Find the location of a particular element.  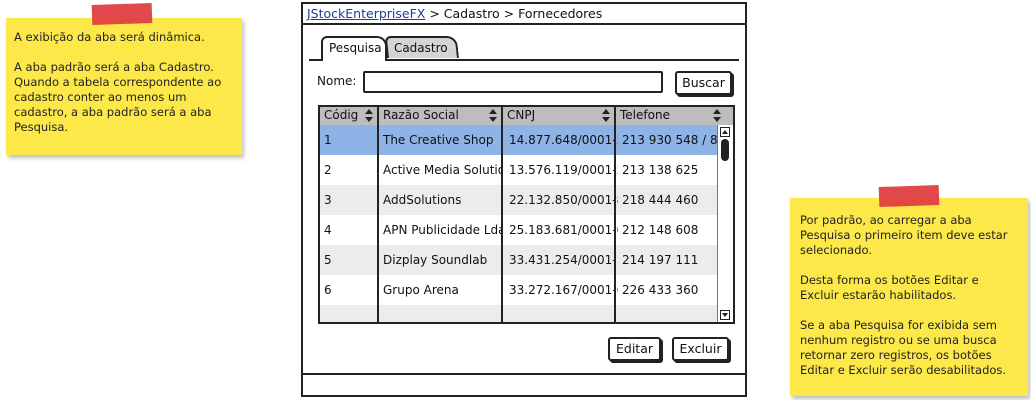

cell-cnpj: 13.576.119/0001-5 is located at coordinates (563, 170).